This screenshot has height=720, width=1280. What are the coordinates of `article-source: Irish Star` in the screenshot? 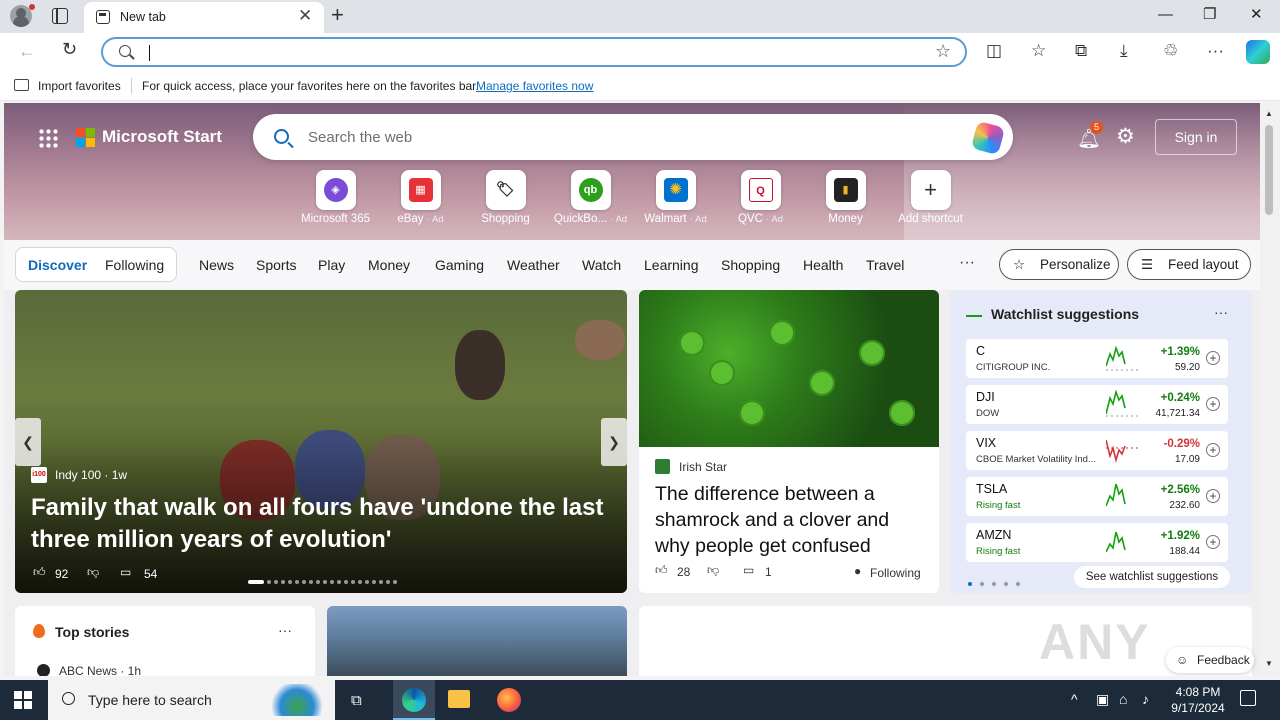 It's located at (703, 467).